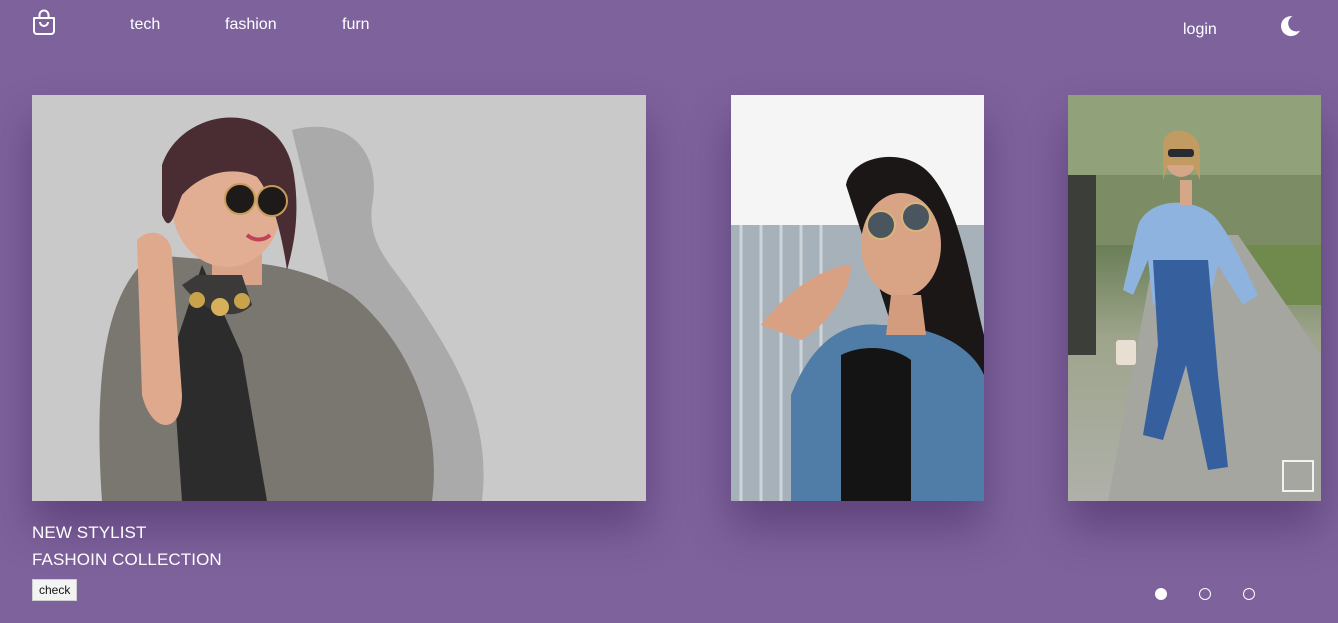  I want to click on nav-link-fashion: fashion, so click(251, 25).